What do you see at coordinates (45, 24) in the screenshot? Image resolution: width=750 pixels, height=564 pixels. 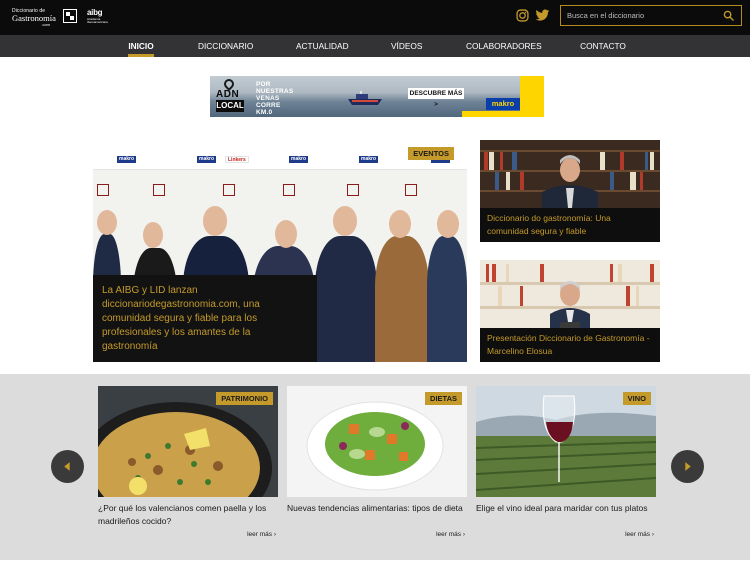 I see `logo-line-3: .com` at bounding box center [45, 24].